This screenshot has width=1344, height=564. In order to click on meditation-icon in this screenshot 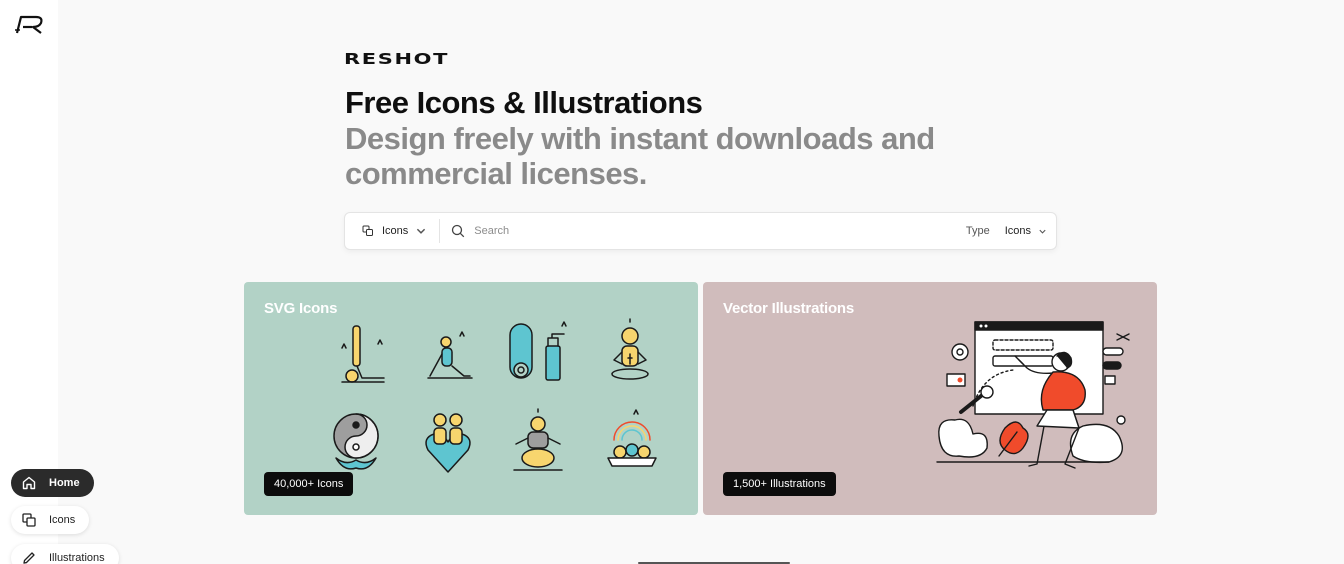, I will do `click(630, 349)`.